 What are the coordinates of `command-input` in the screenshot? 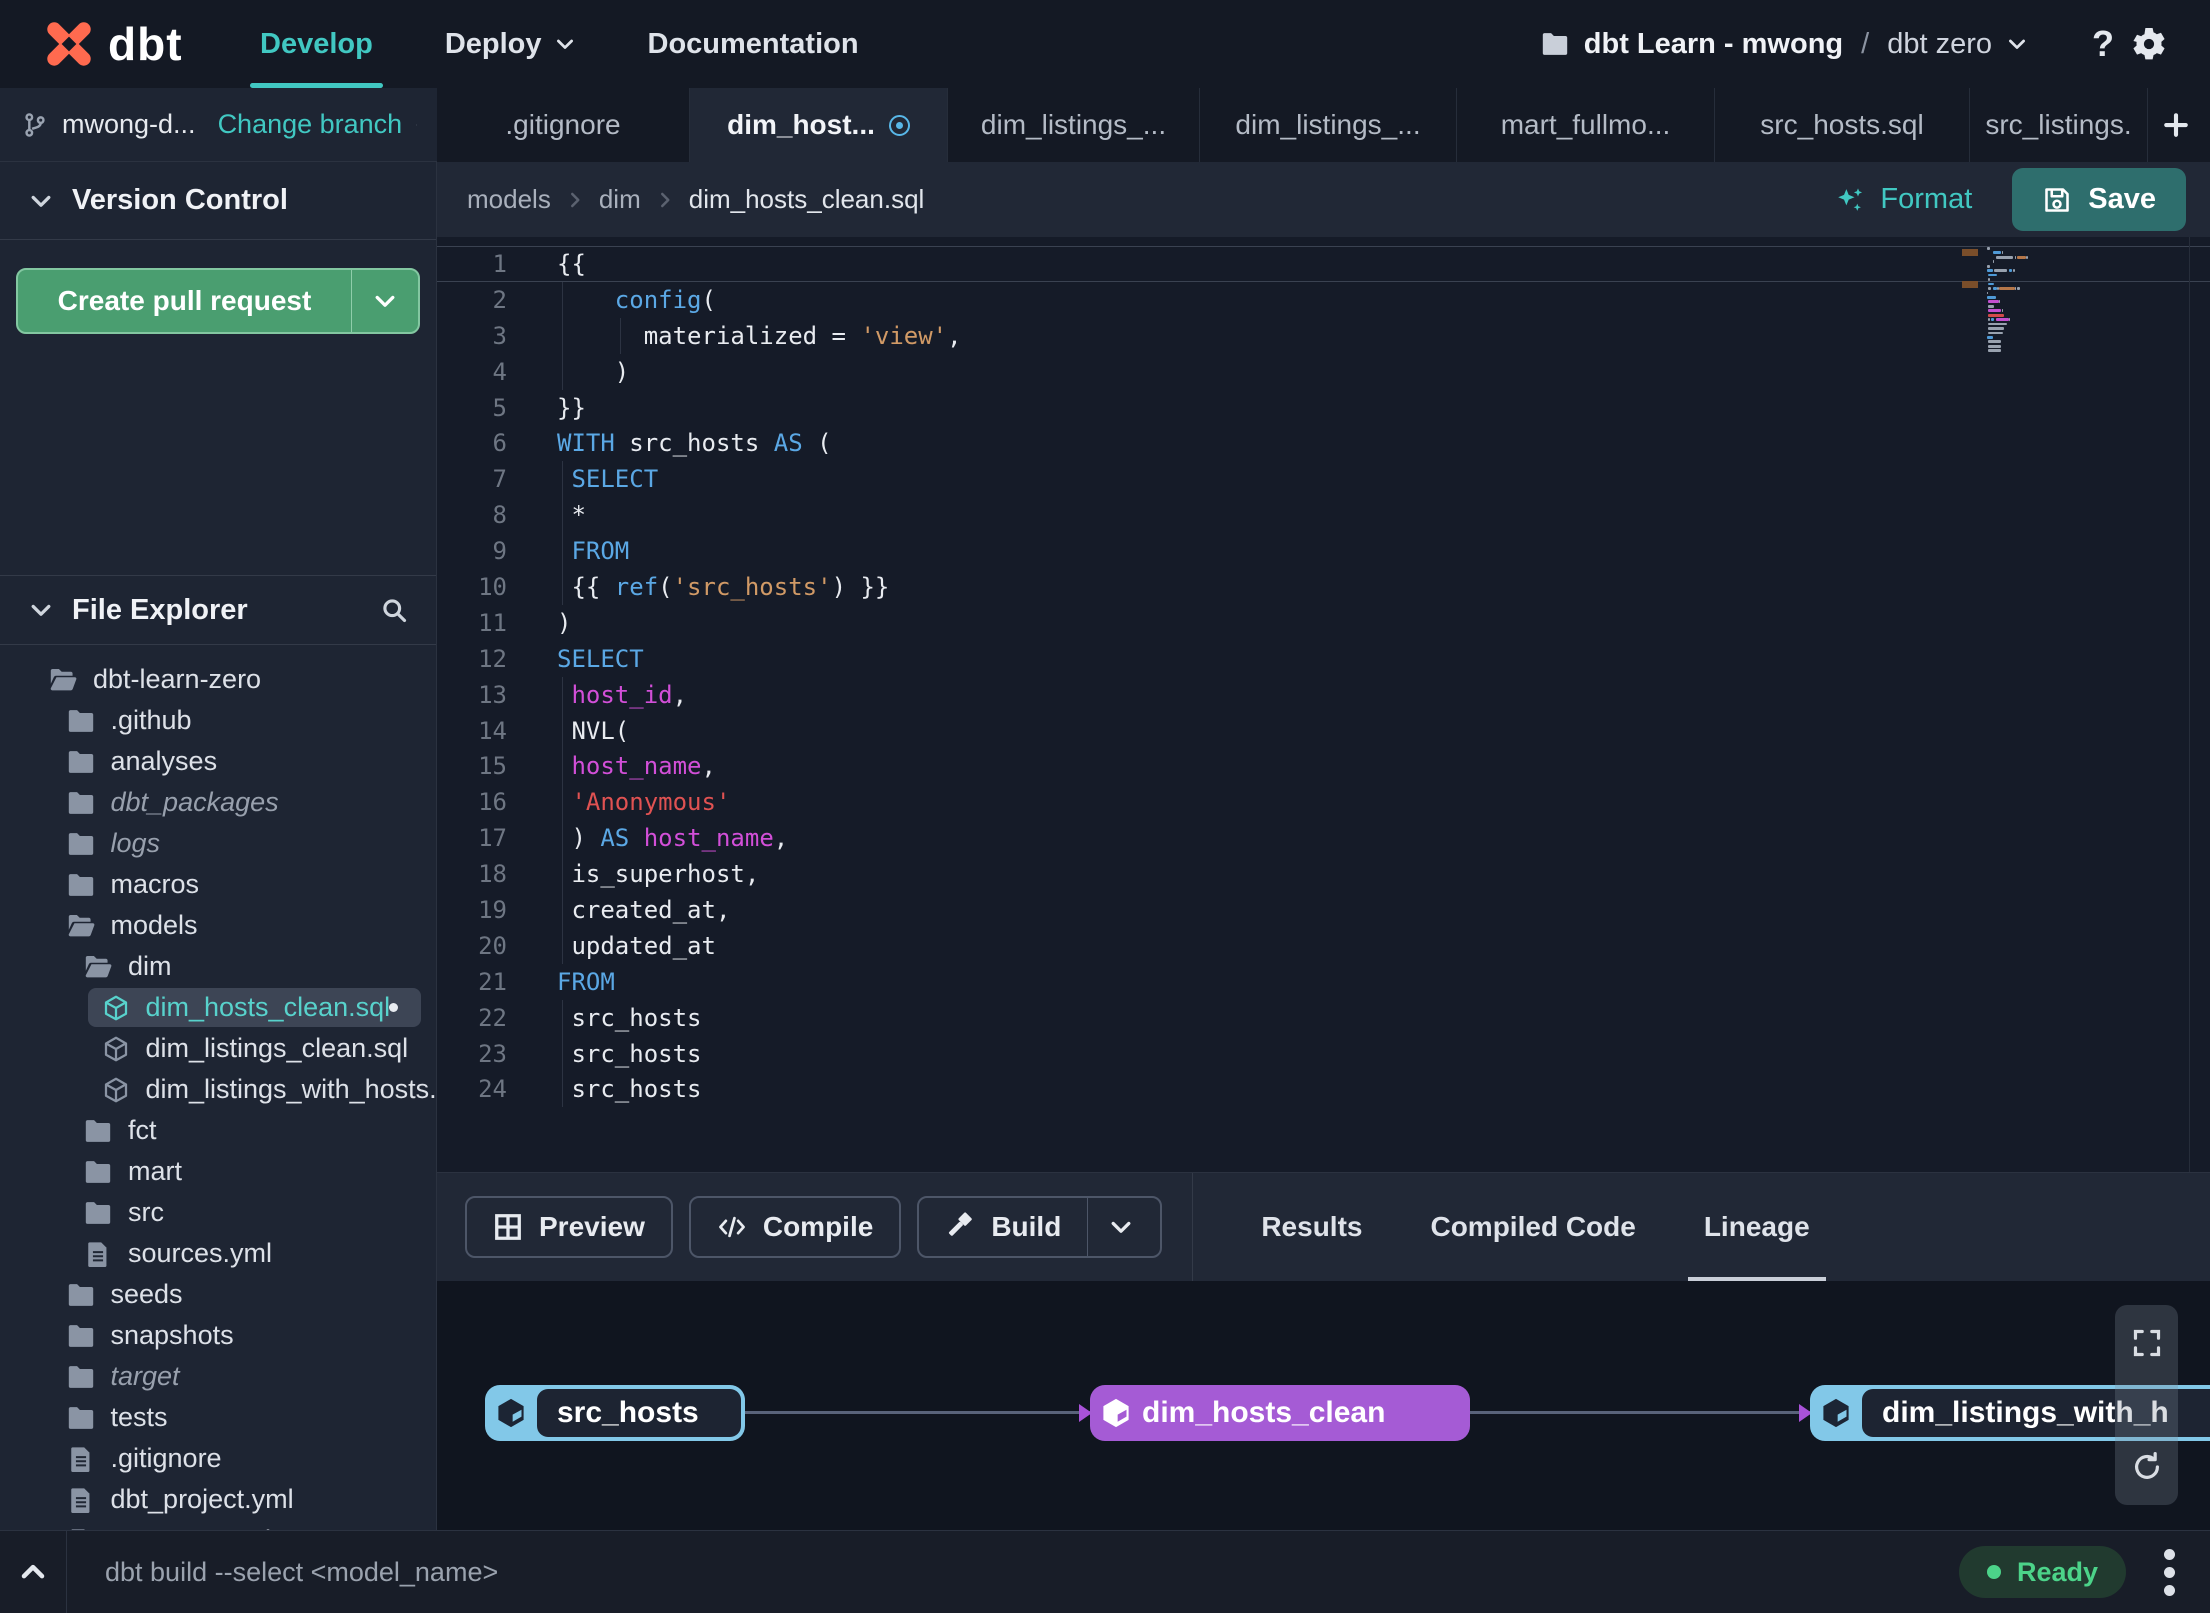 It's located at (1013, 1572).